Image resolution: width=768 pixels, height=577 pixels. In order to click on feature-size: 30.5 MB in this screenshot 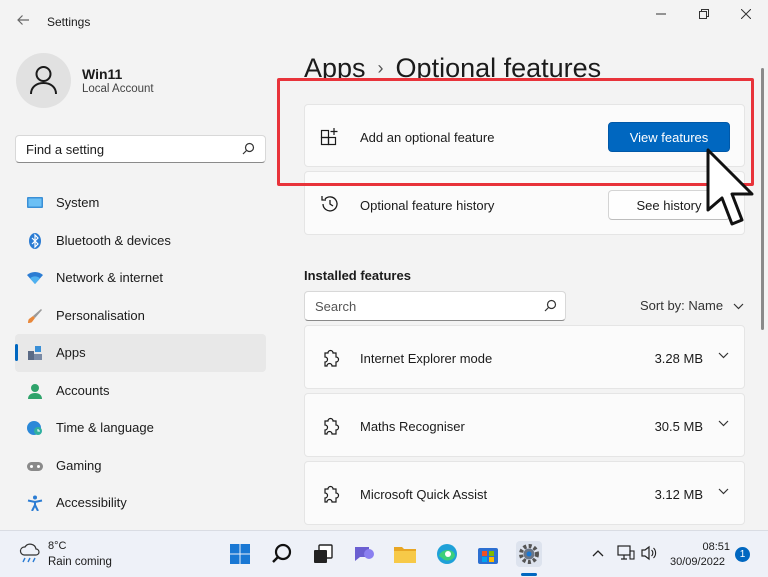, I will do `click(678, 426)`.